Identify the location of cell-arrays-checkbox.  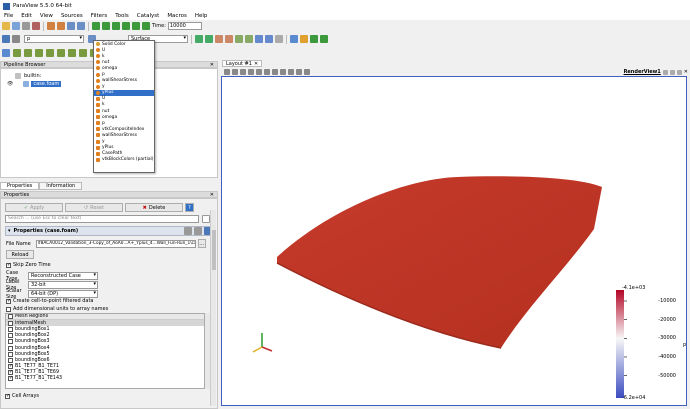
(7, 396).